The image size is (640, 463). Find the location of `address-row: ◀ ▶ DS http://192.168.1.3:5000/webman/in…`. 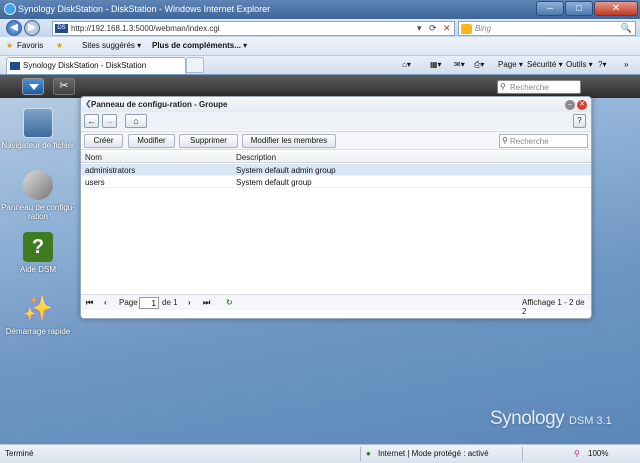

address-row: ◀ ▶ DS http://192.168.1.3:5000/webman/in… is located at coordinates (320, 28).